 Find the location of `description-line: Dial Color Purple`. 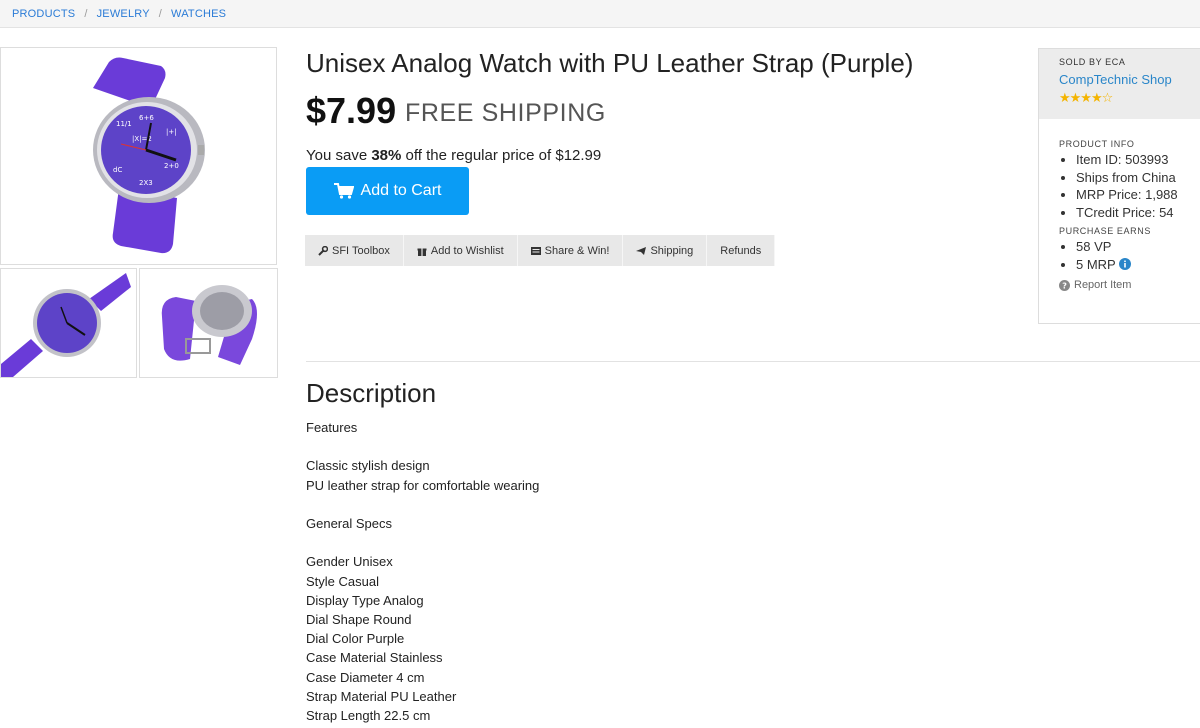

description-line: Dial Color Purple is located at coordinates (355, 639).